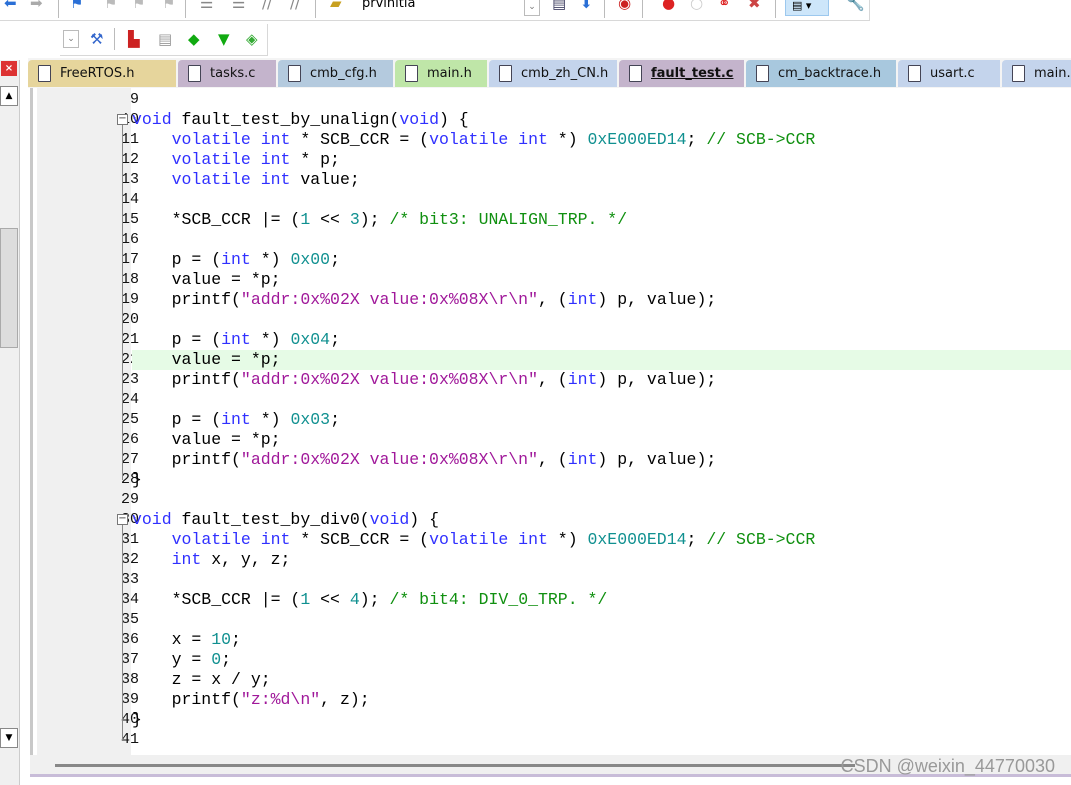 Image resolution: width=1071 pixels, height=785 pixels. I want to click on code-line: int x, y, z;, so click(601, 560).